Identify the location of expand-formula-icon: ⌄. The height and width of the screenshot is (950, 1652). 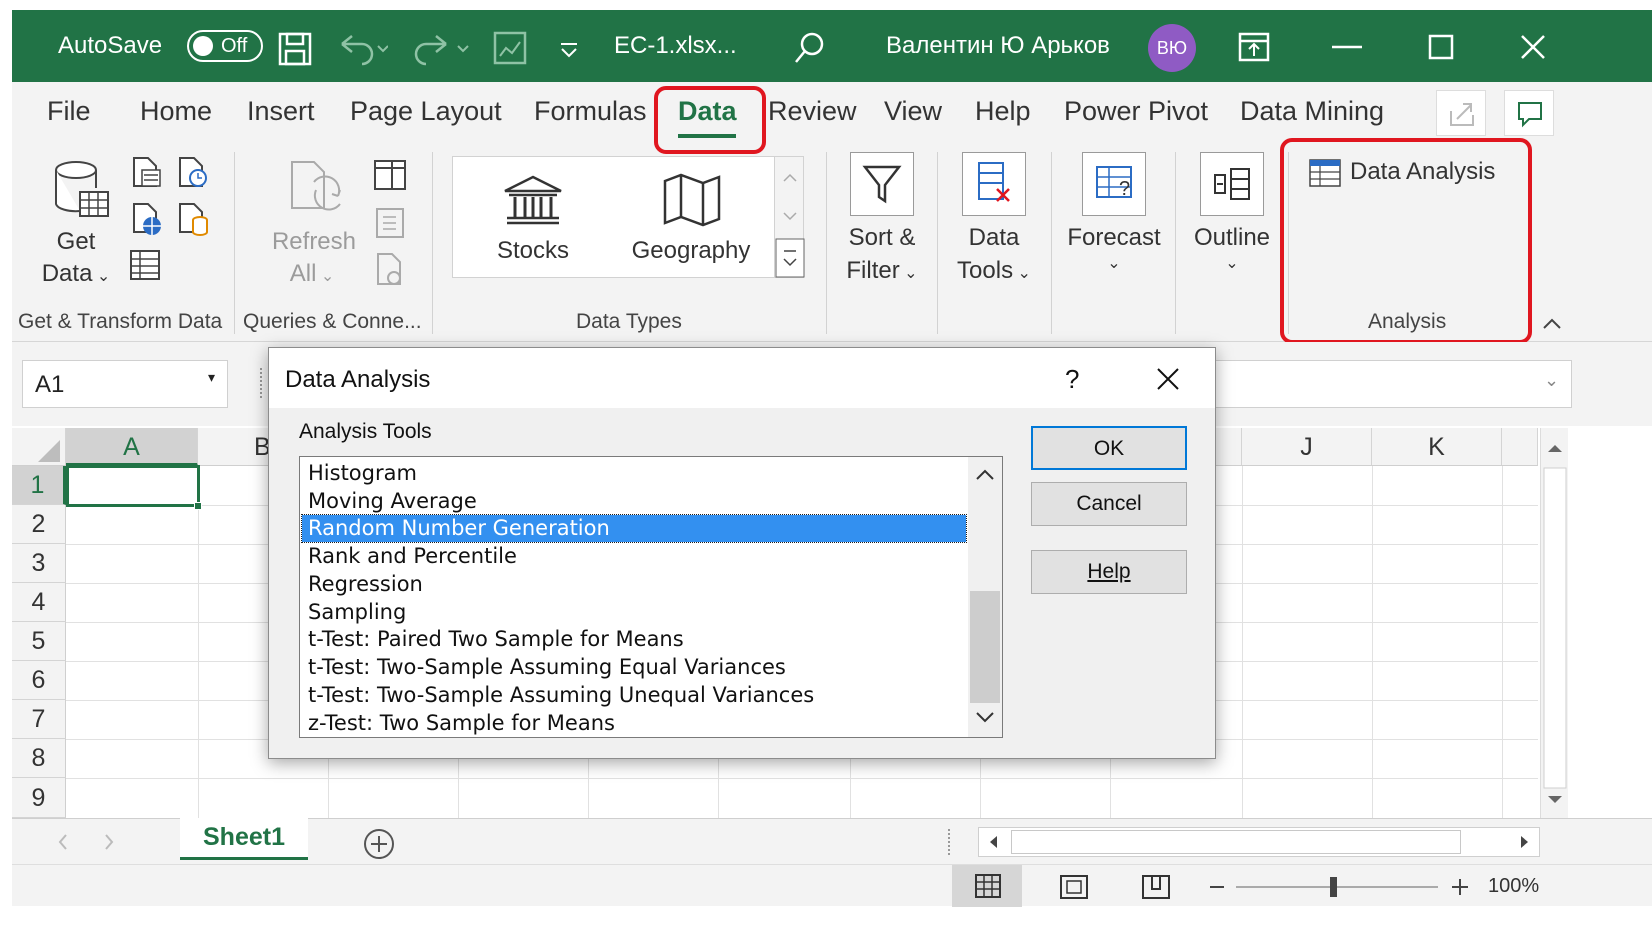
(1551, 380).